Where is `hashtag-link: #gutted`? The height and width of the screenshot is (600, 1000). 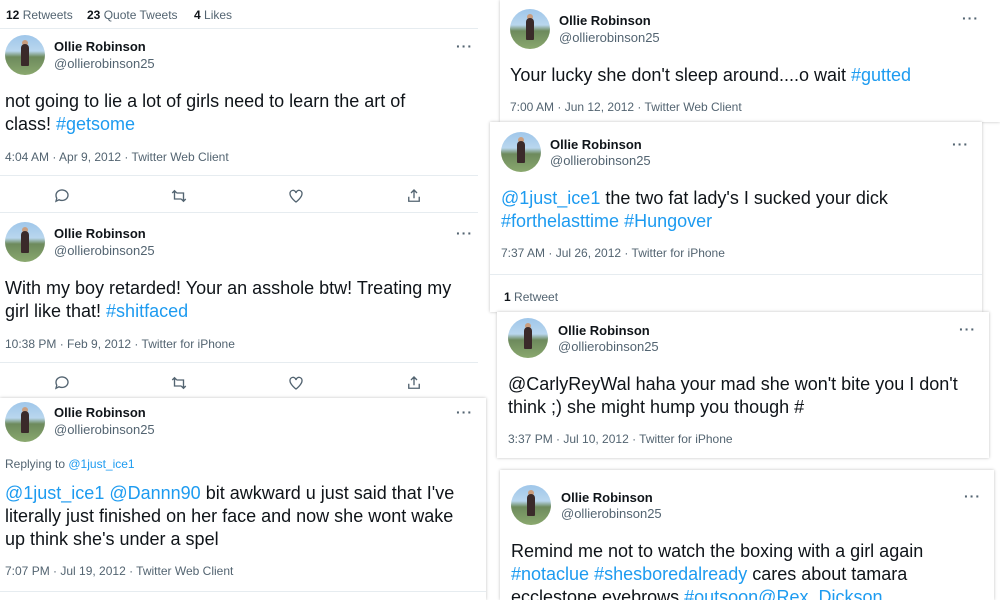 hashtag-link: #gutted is located at coordinates (881, 75).